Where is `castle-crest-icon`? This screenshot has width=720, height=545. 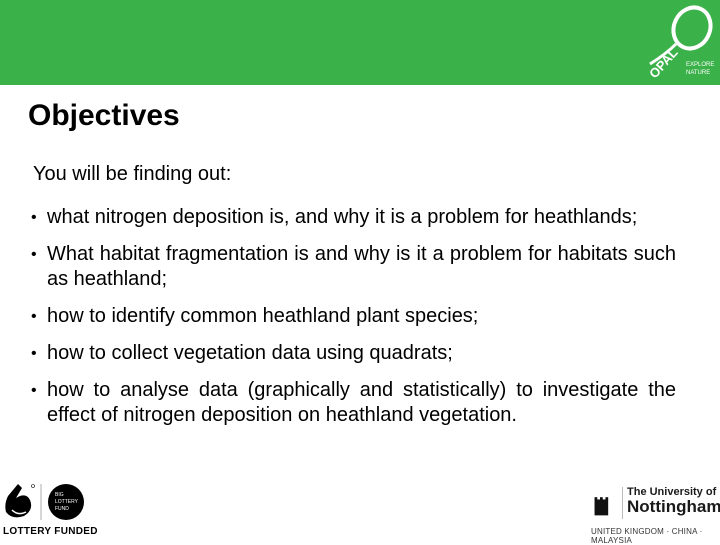 castle-crest-icon is located at coordinates (601, 506).